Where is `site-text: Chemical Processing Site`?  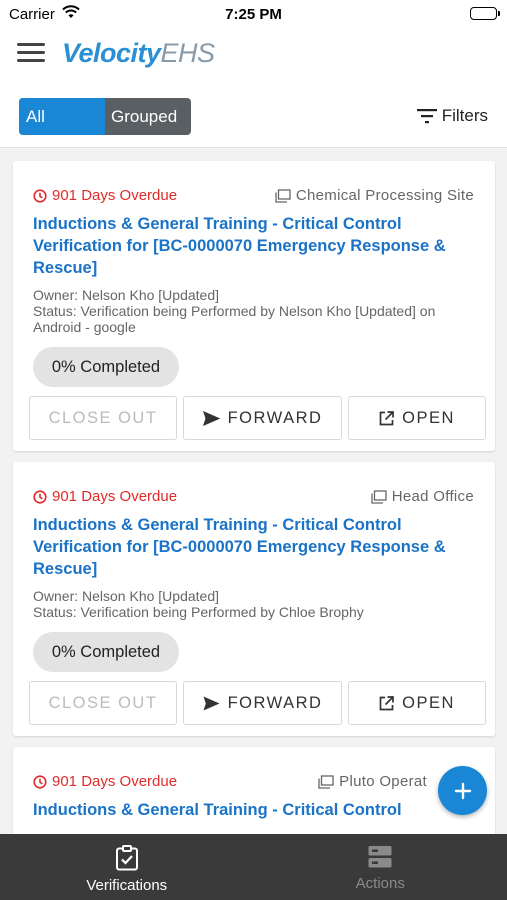
site-text: Chemical Processing Site is located at coordinates (384, 195).